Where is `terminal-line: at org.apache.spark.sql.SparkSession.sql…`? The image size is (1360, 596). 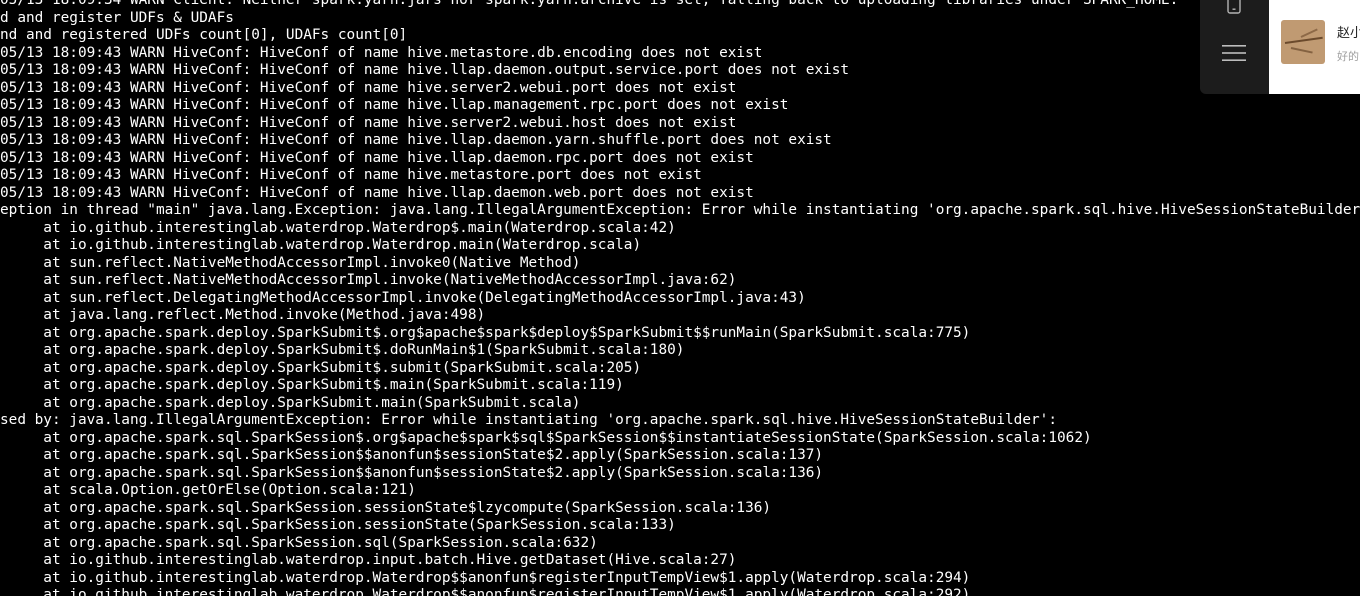
terminal-line: at org.apache.spark.sql.SparkSession.sql… is located at coordinates (299, 542).